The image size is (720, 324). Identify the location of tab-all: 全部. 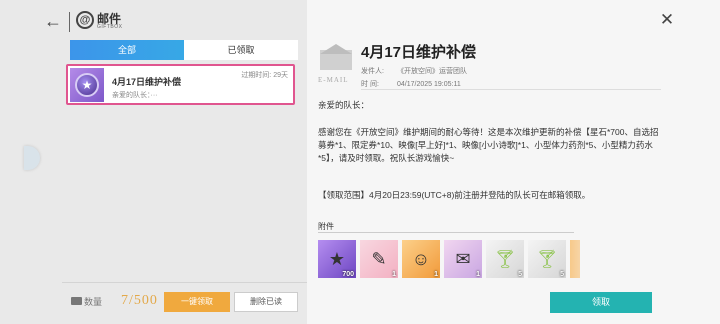
(127, 50).